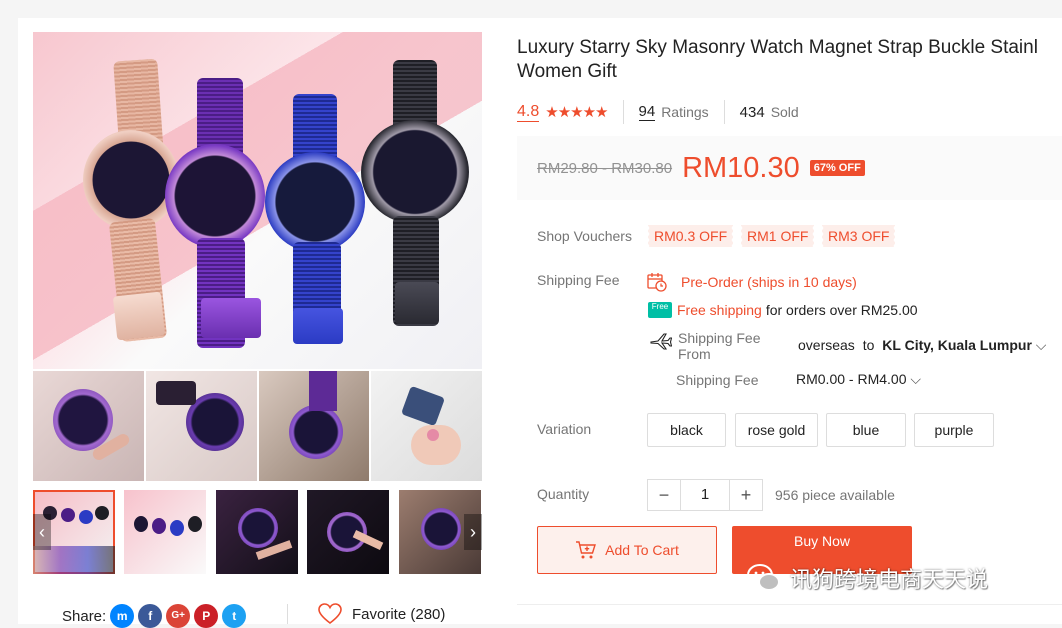  What do you see at coordinates (717, 379) in the screenshot?
I see `shipping-fee-sublabel: Shipping Fee` at bounding box center [717, 379].